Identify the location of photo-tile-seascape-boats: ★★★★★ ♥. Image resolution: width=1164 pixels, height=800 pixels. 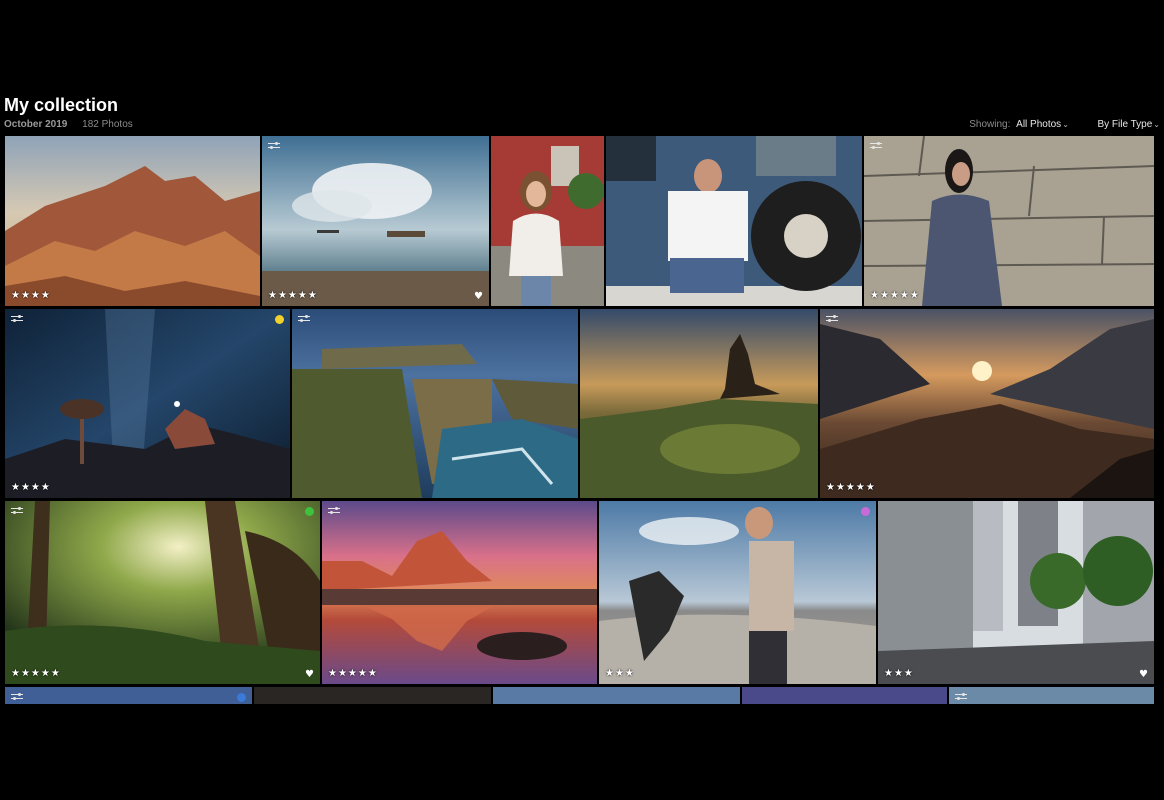
(375, 221).